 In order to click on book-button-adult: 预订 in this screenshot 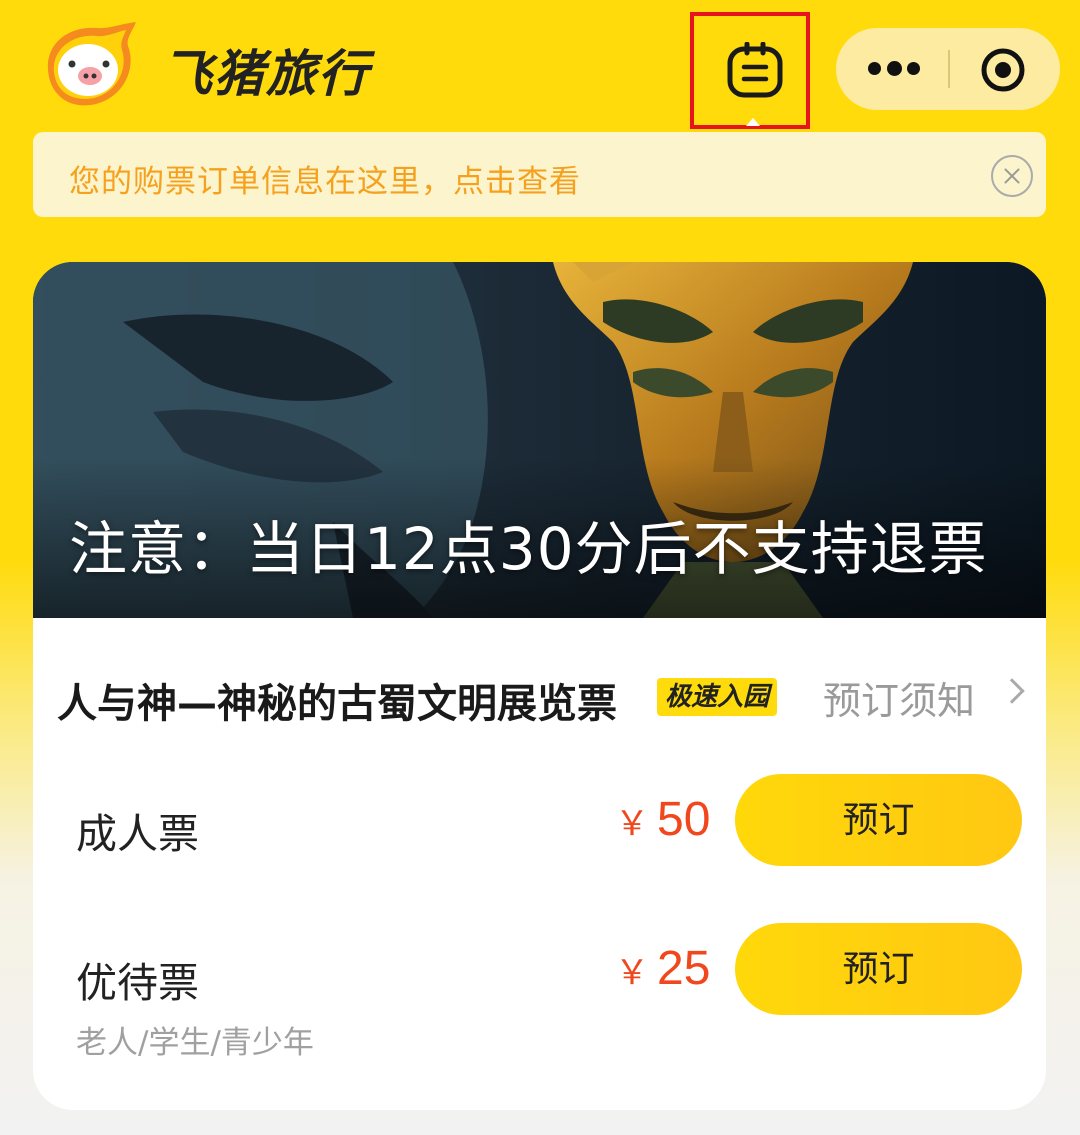, I will do `click(878, 820)`.